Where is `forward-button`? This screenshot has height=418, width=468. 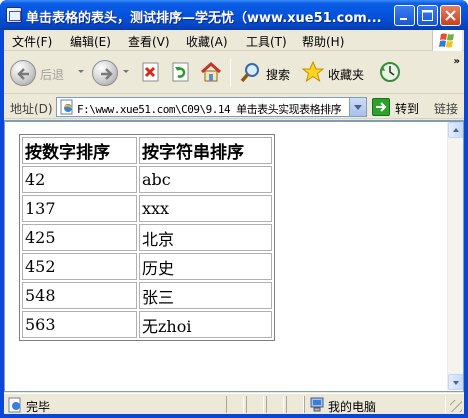 forward-button is located at coordinates (105, 73).